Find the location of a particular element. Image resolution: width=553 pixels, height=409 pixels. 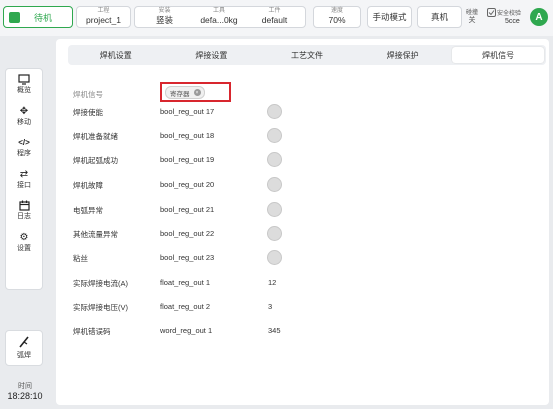

signal-register: bool_reg_out 21 is located at coordinates (187, 209).